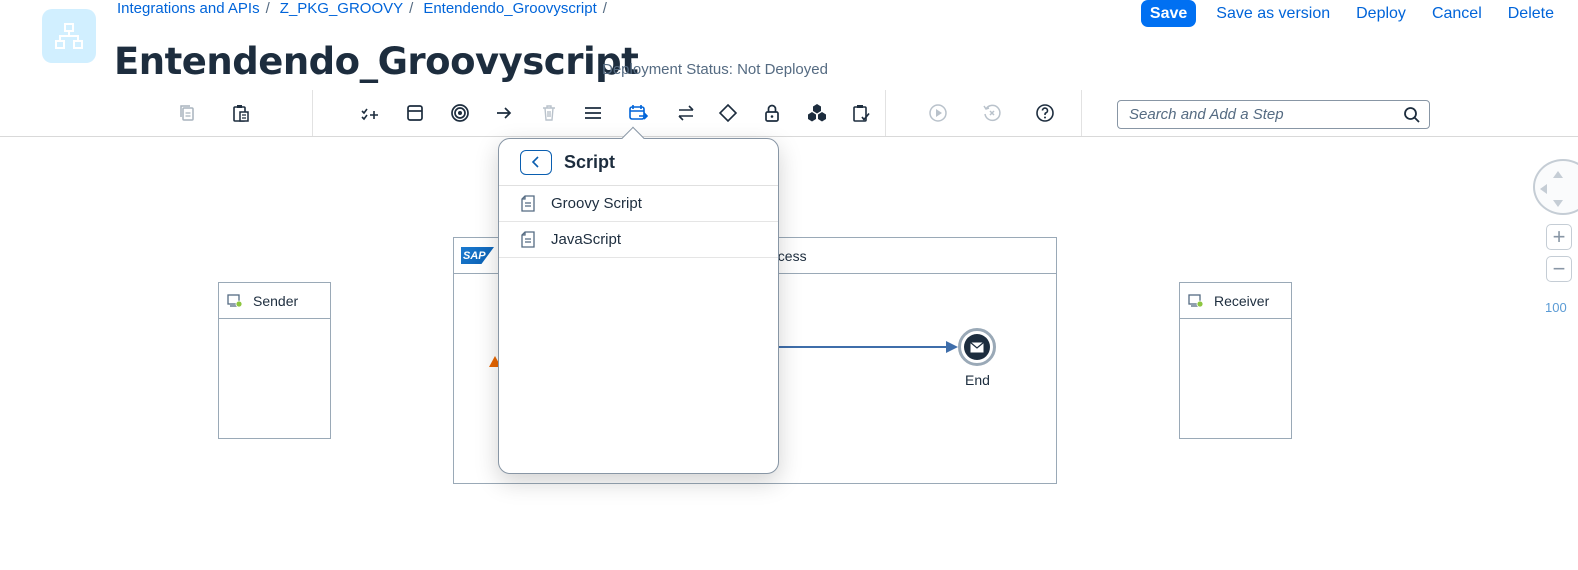 The image size is (1578, 570). Describe the element at coordinates (638, 113) in the screenshot. I see `script-calendar-icon` at that location.